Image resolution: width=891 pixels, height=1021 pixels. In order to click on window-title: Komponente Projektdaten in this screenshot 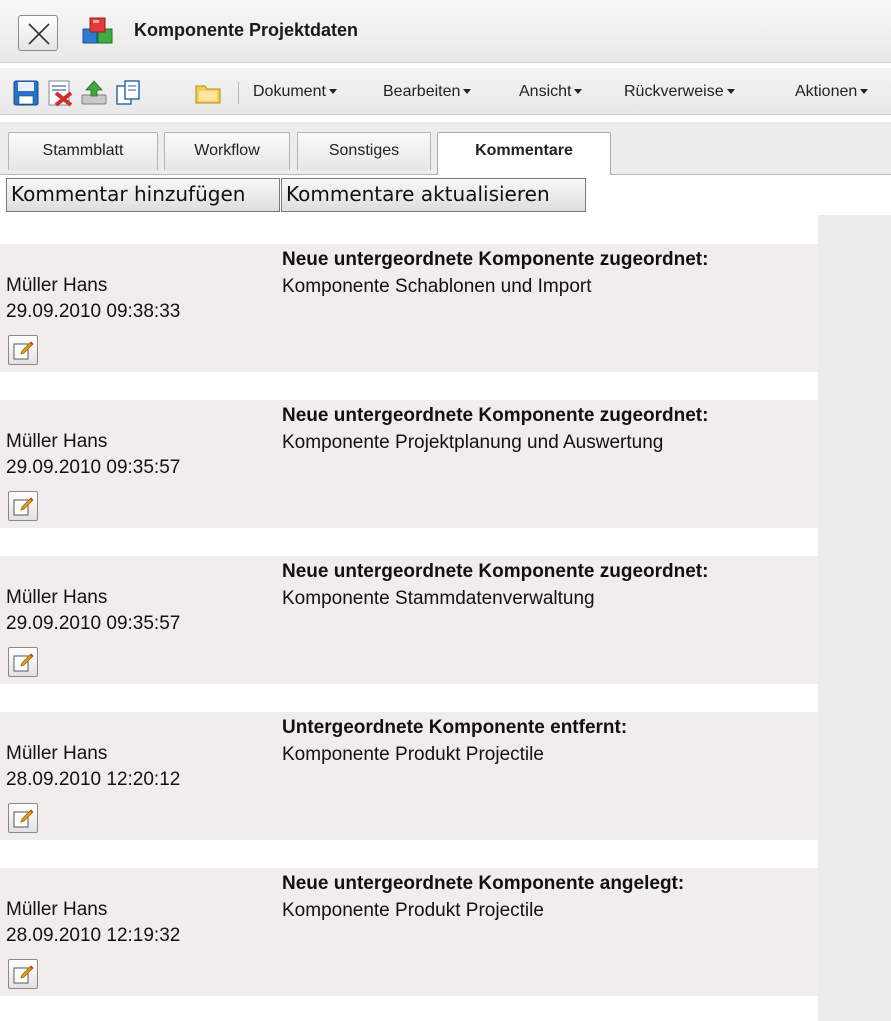, I will do `click(246, 30)`.